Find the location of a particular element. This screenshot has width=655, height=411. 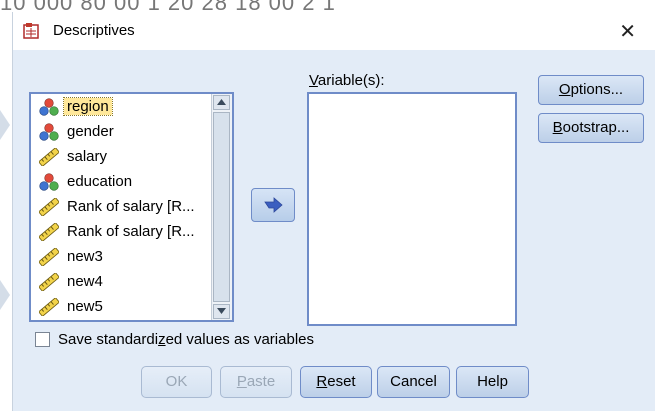

list-scrollbar is located at coordinates (221, 207).